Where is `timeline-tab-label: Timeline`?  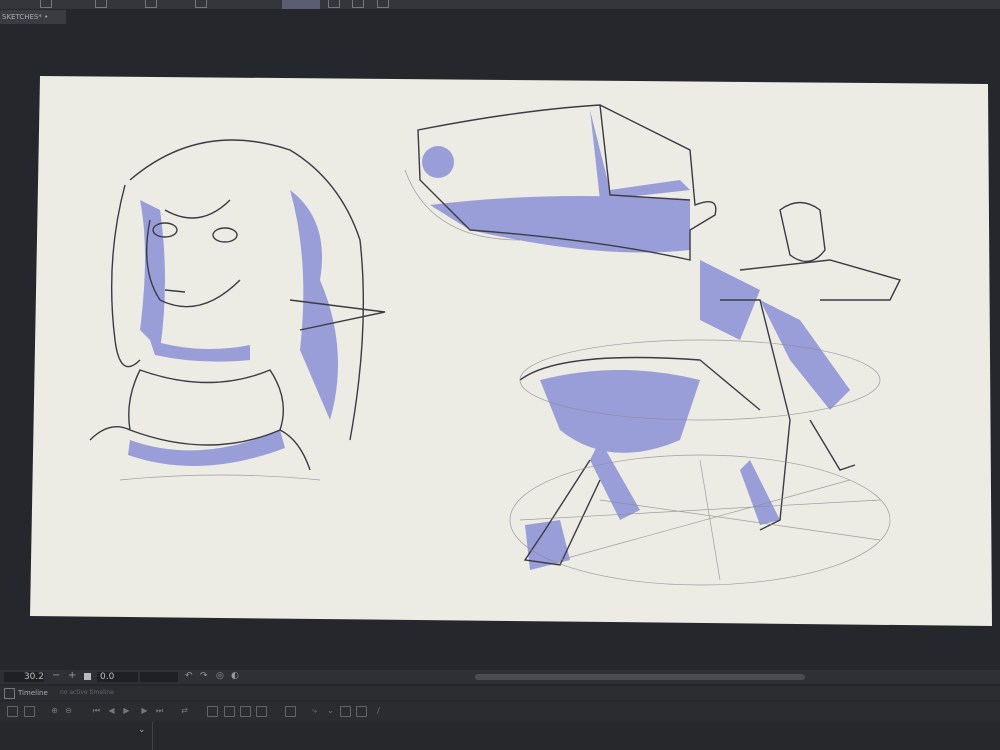
timeline-tab-label: Timeline is located at coordinates (33, 693).